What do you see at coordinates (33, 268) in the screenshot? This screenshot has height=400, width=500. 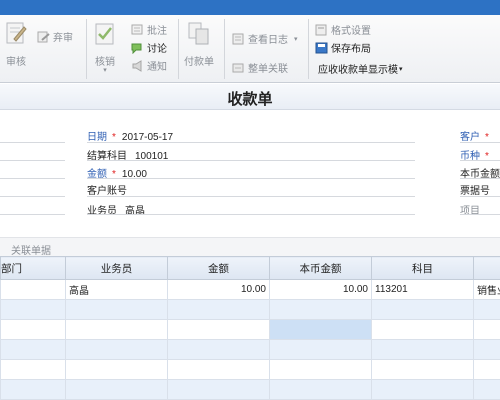 I see `col-header-department: 部门` at bounding box center [33, 268].